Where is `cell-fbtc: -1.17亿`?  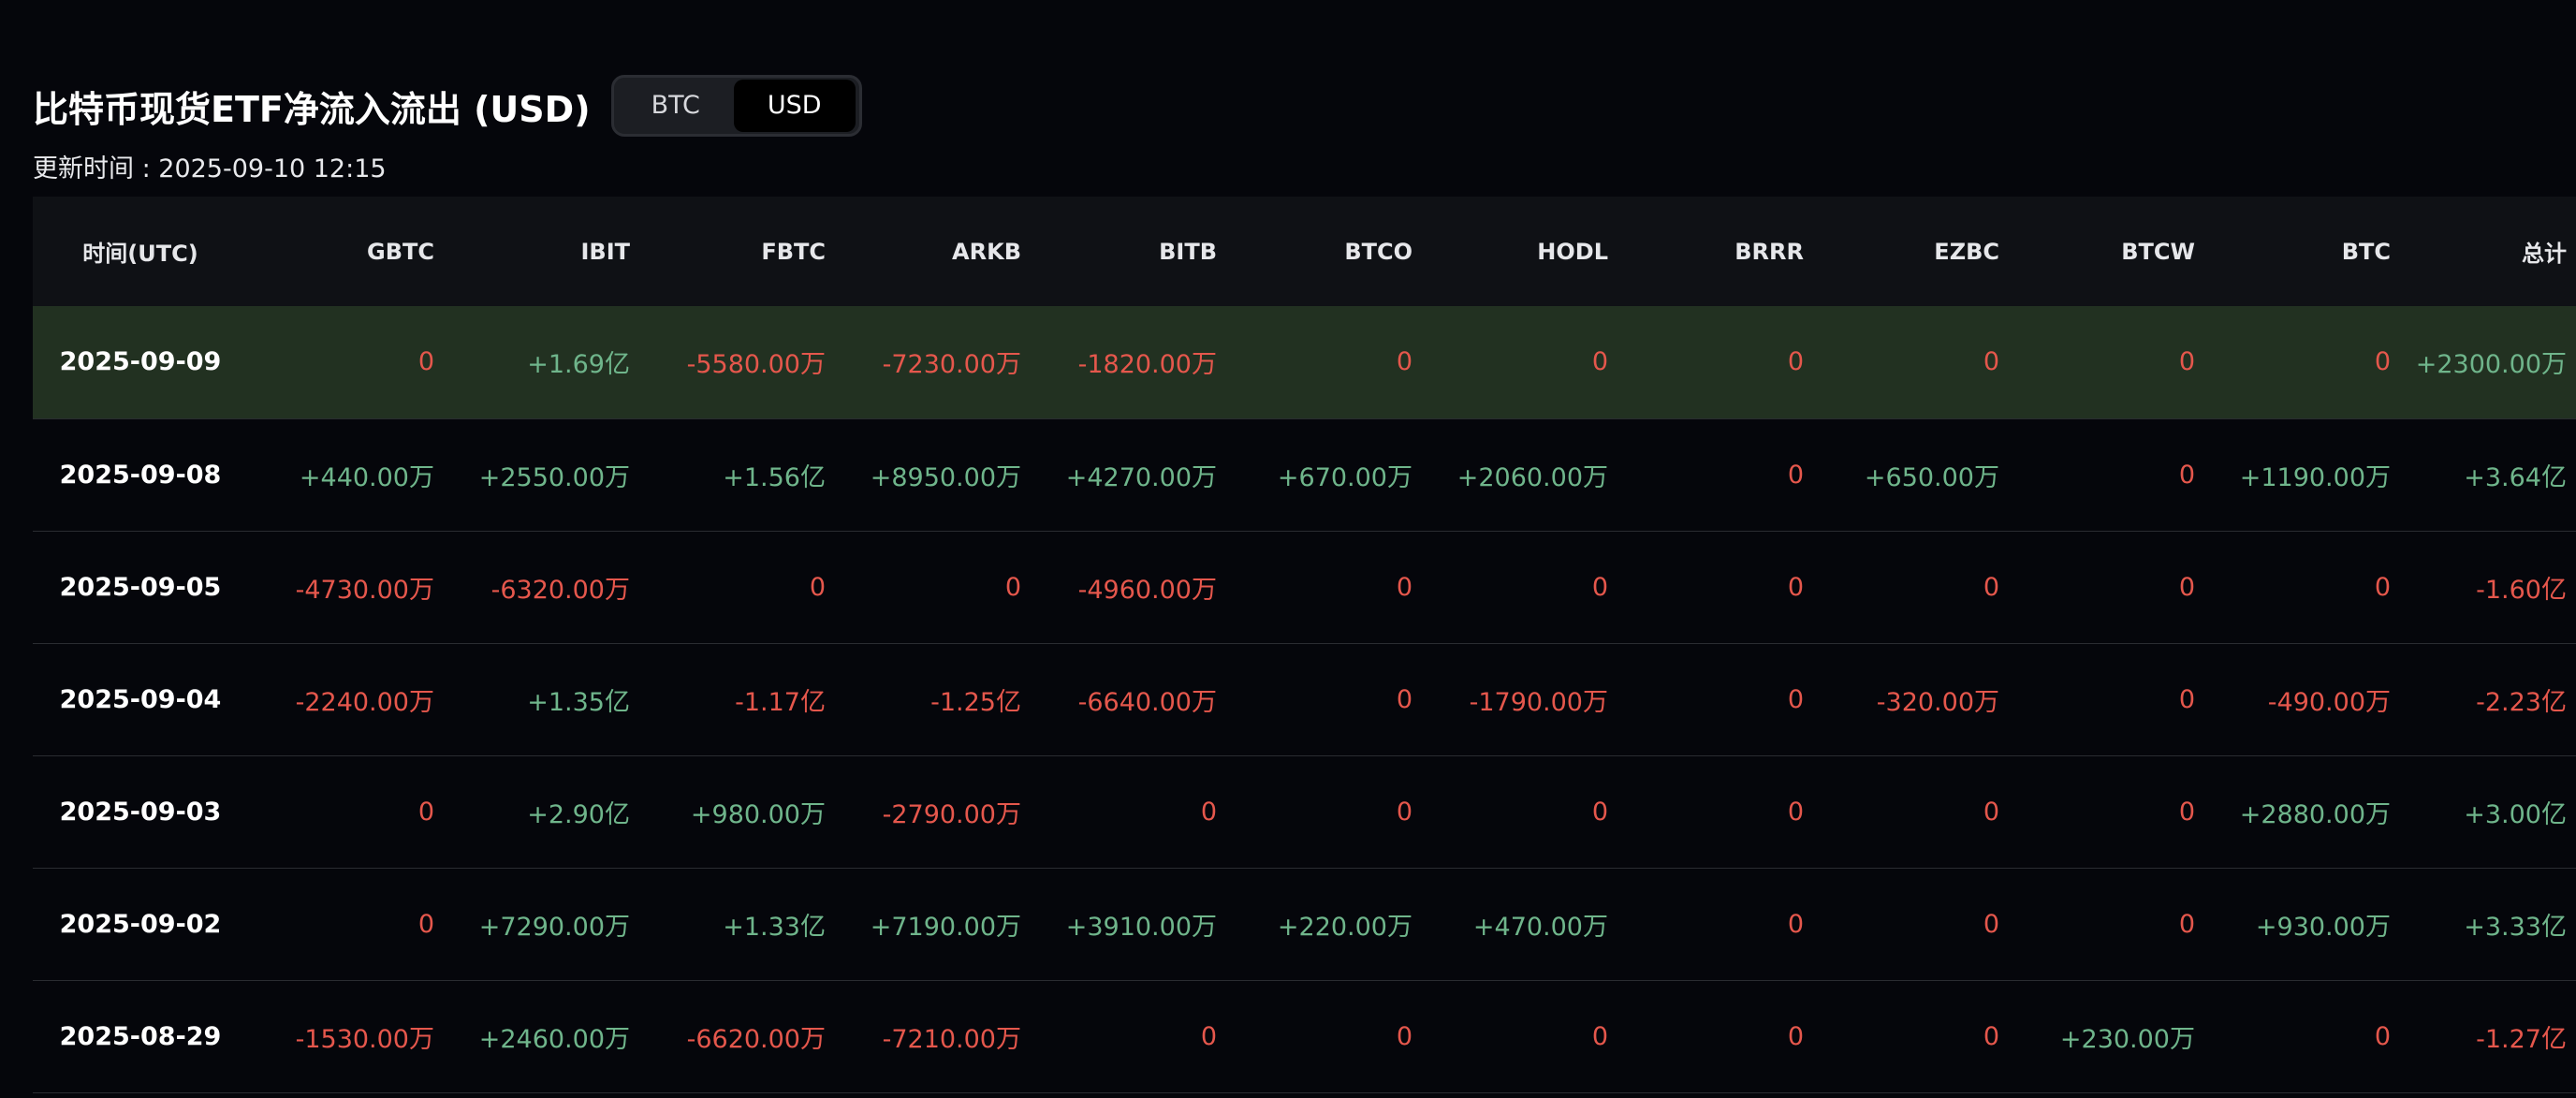
cell-fbtc: -1.17亿 is located at coordinates (780, 702).